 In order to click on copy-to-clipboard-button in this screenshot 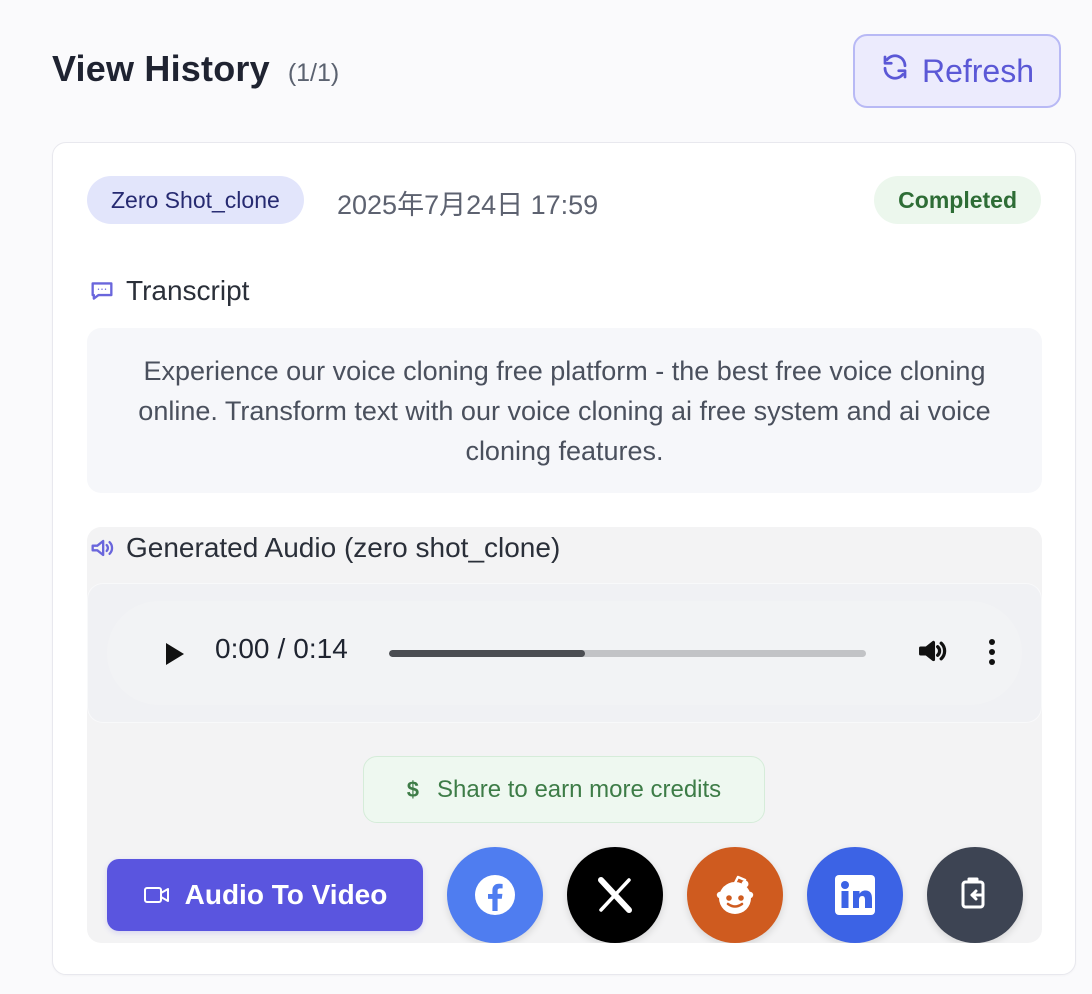, I will do `click(975, 895)`.